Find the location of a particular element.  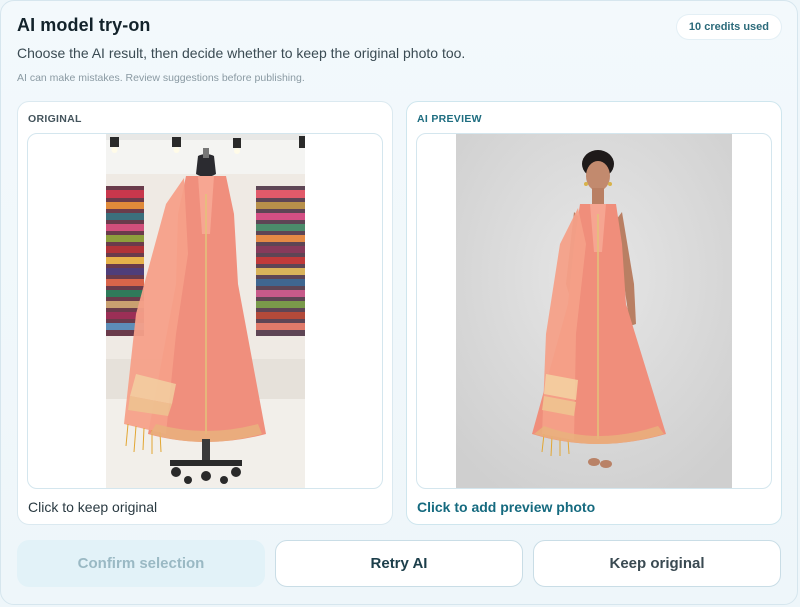

keep-original-cta: Click to keep original is located at coordinates (92, 507).